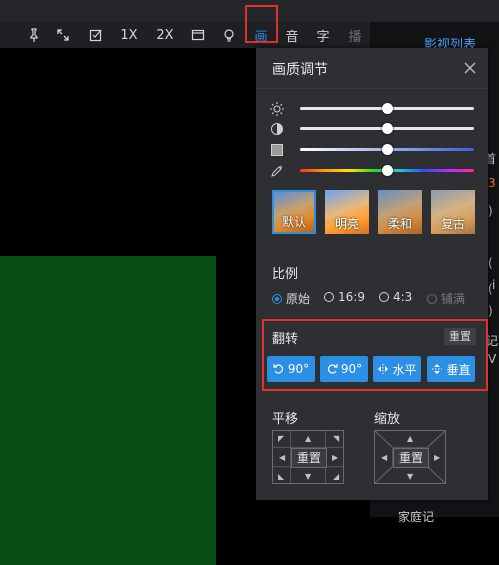 The width and height of the screenshot is (499, 565). Describe the element at coordinates (336, 438) in the screenshot. I see `pan-up-right-icon: ◥` at that location.